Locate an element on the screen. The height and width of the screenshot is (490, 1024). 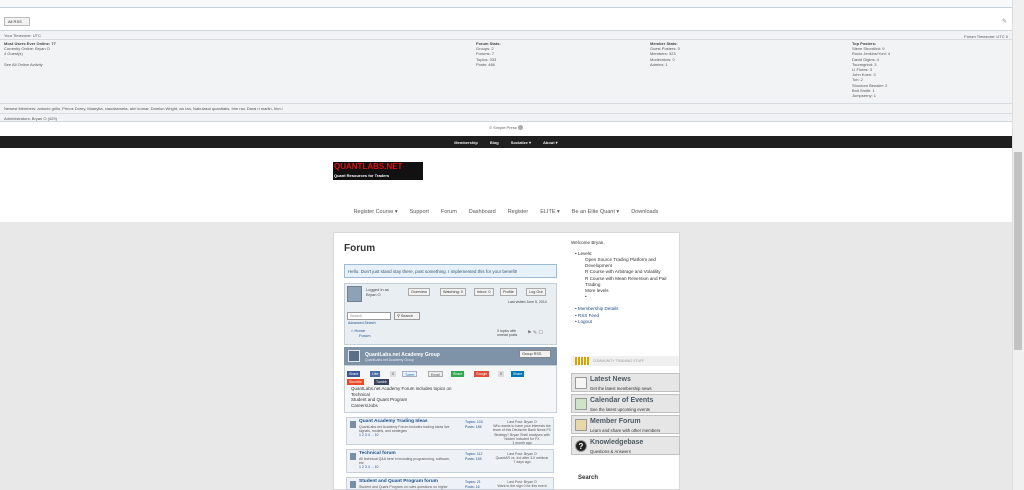
breadcrumb-forum: Forum is located at coordinates (361, 335).